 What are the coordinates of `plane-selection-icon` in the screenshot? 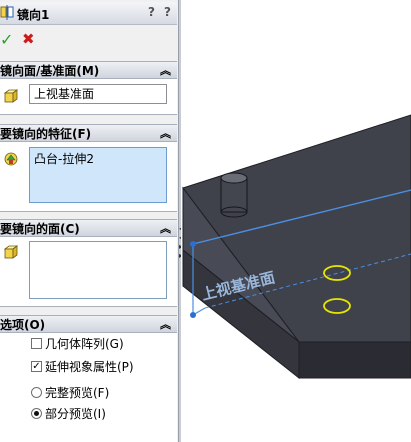 It's located at (11, 96).